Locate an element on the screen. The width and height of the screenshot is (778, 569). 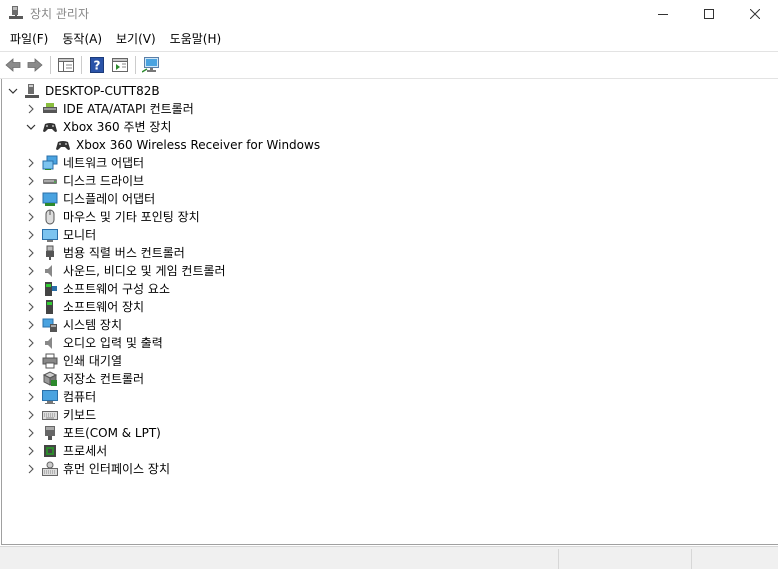
tree-item-mouse: 마우스 및 기타 포인팅 장치 is located at coordinates (112, 217).